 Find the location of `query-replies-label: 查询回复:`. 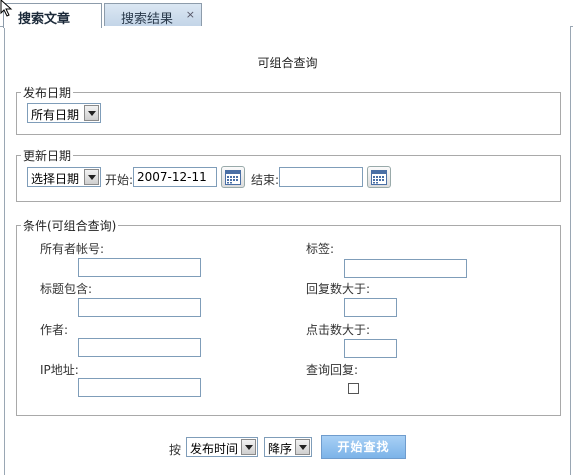

query-replies-label: 查询回复: is located at coordinates (332, 370).